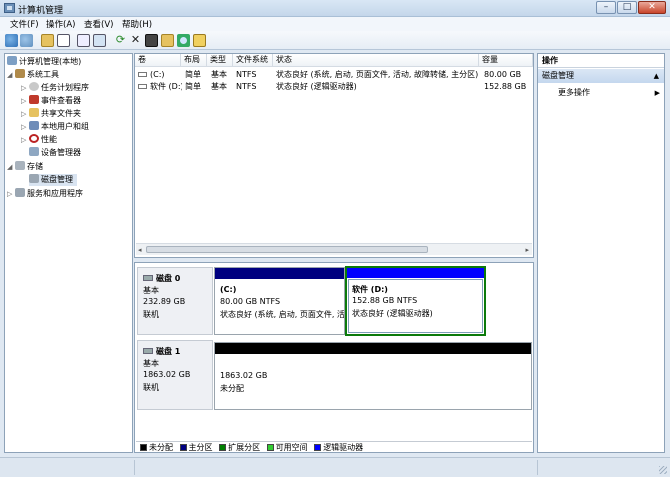 Image resolution: width=670 pixels, height=477 pixels. What do you see at coordinates (656, 76) in the screenshot?
I see `collapse-icon: ▲` at bounding box center [656, 76].